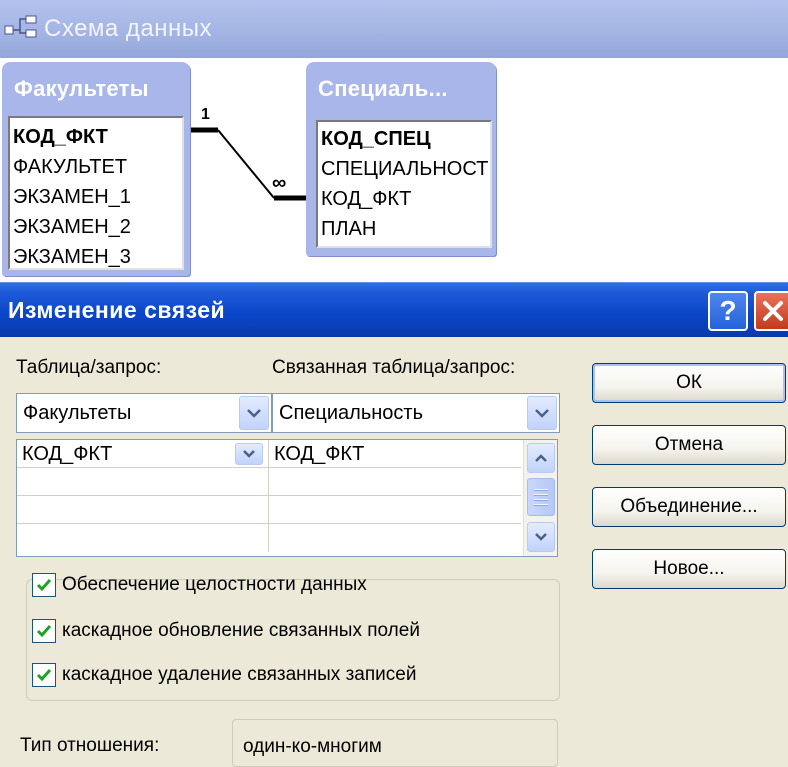 The width and height of the screenshot is (788, 767). I want to click on field-mapping-grid: КОД_ФКТ КОД_ФКТ, so click(287, 498).